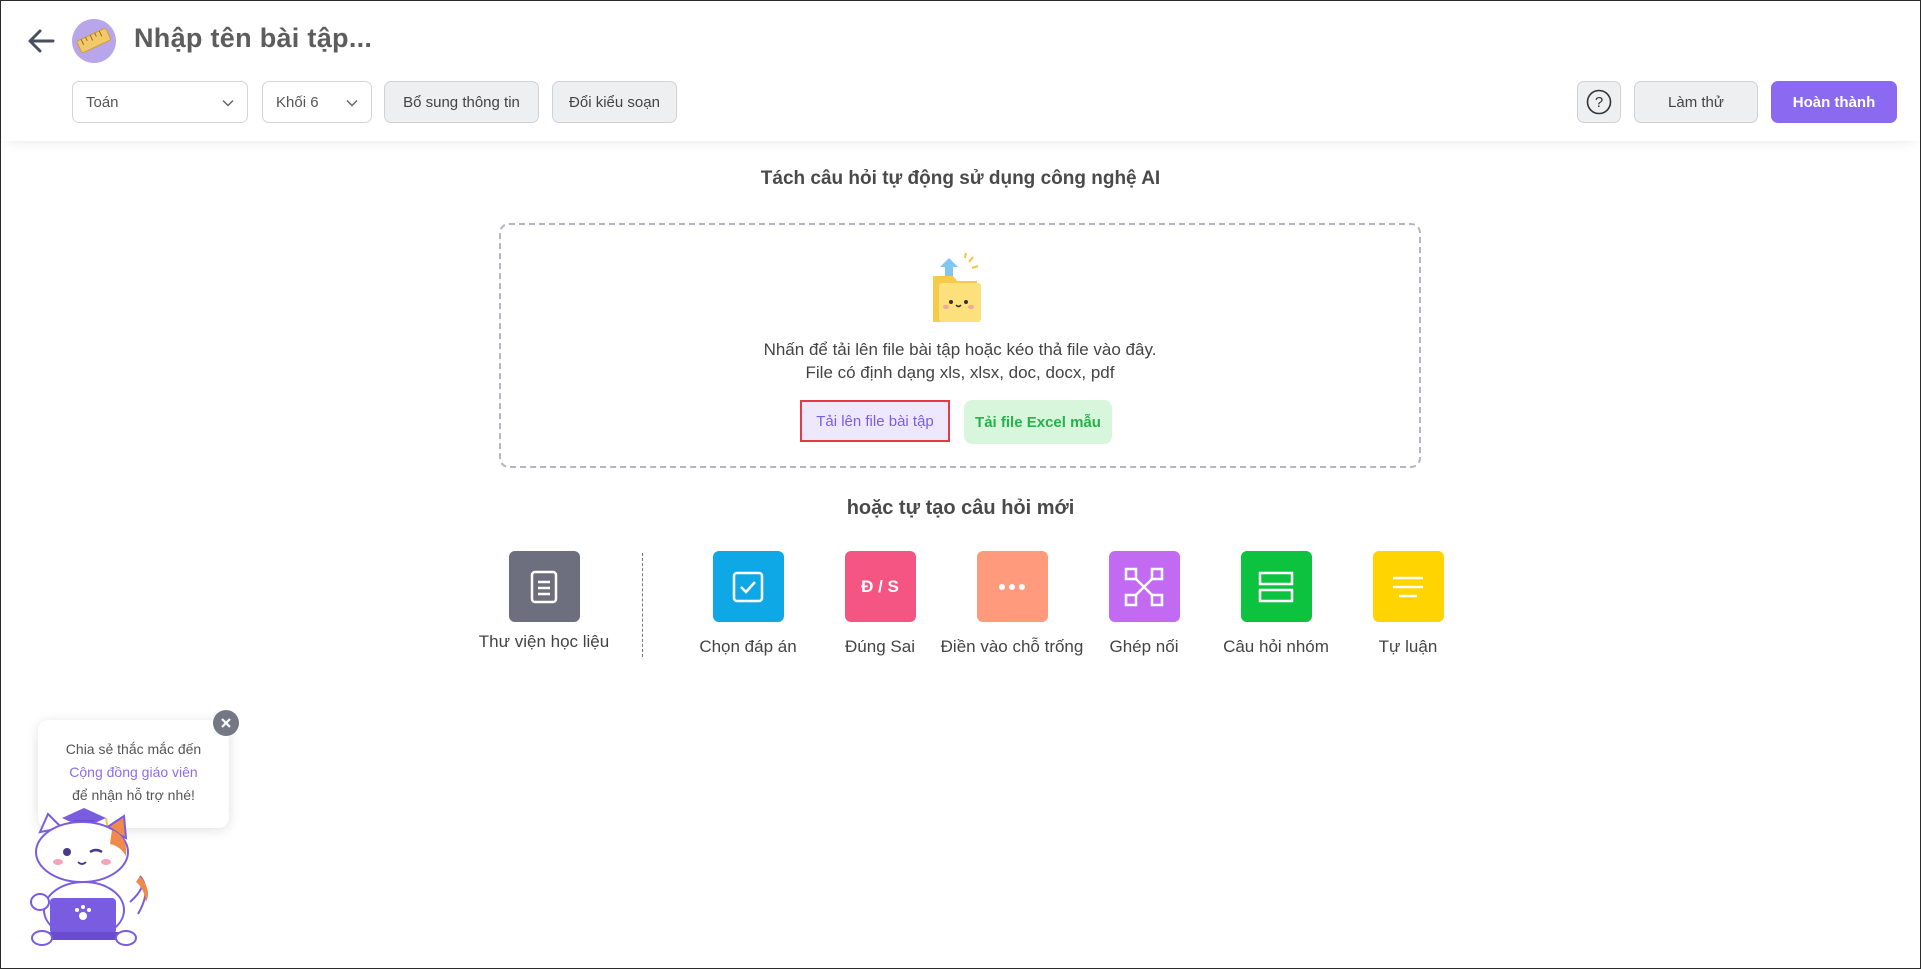 The image size is (1921, 969). Describe the element at coordinates (614, 102) in the screenshot. I see `change-mode-button: Đổi kiểu soạn` at that location.